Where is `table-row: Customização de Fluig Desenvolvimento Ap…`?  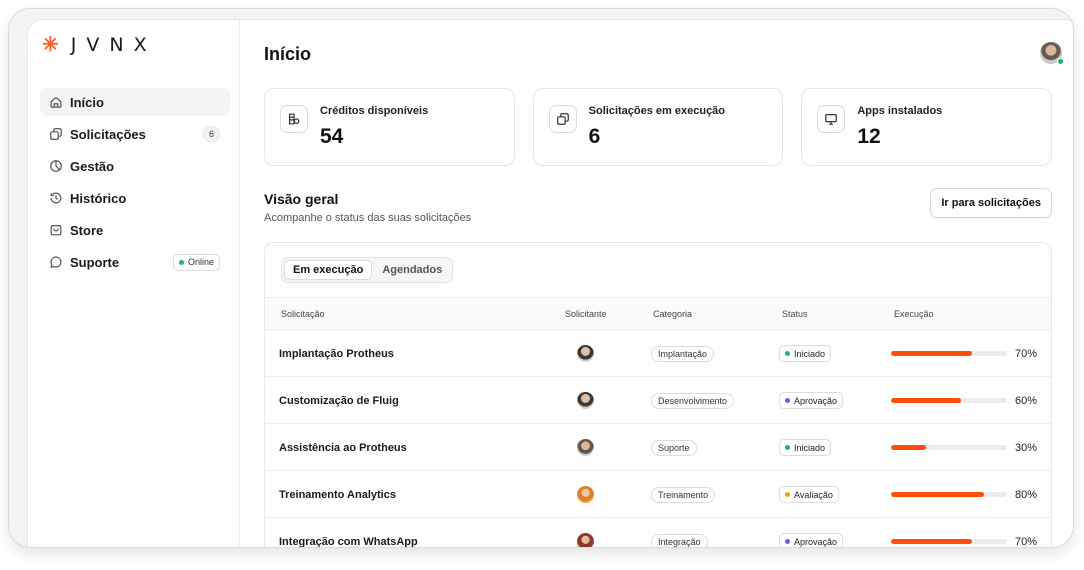 table-row: Customização de Fluig Desenvolvimento Ap… is located at coordinates (658, 400).